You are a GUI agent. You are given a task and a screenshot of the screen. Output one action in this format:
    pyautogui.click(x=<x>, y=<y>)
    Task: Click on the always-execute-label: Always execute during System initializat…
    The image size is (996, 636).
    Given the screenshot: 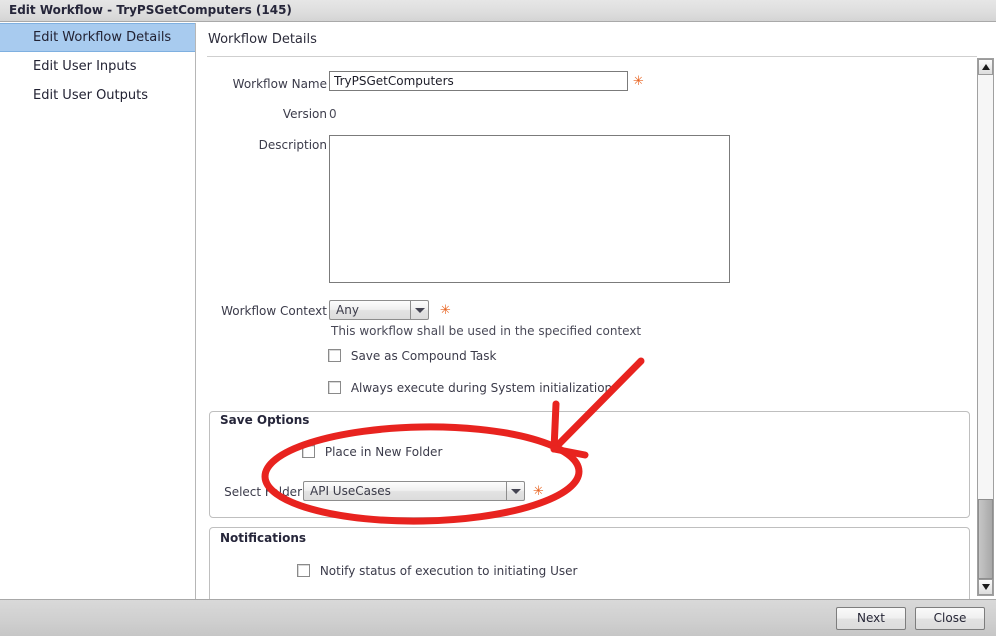 What is the action you would take?
    pyautogui.click(x=481, y=388)
    